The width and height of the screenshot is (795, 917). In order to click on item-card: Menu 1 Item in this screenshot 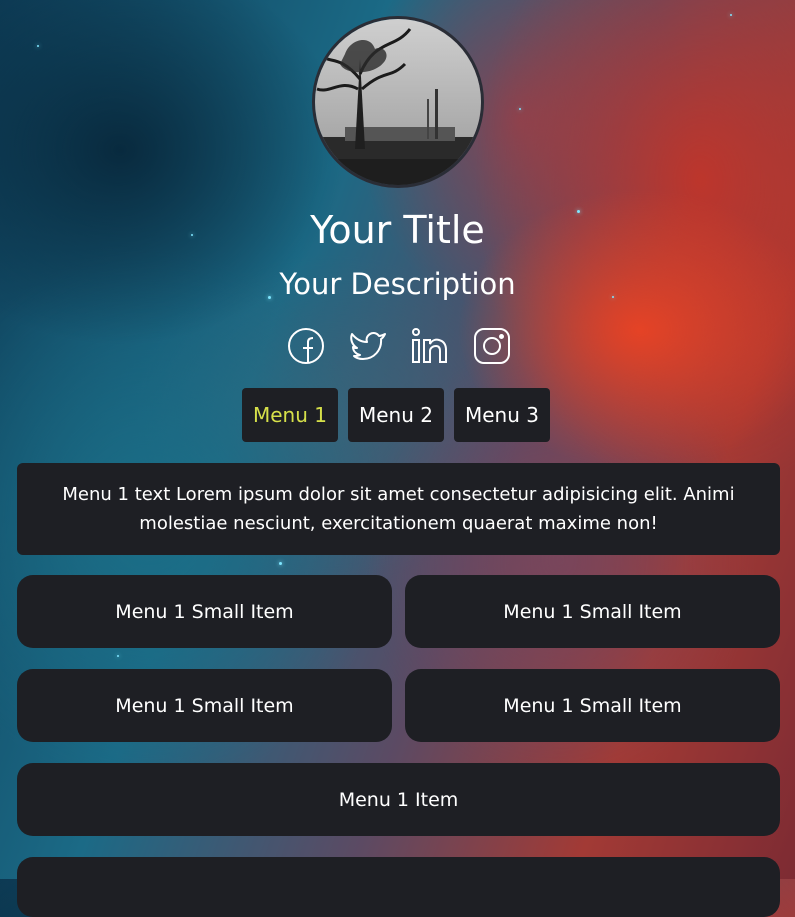, I will do `click(398, 799)`.